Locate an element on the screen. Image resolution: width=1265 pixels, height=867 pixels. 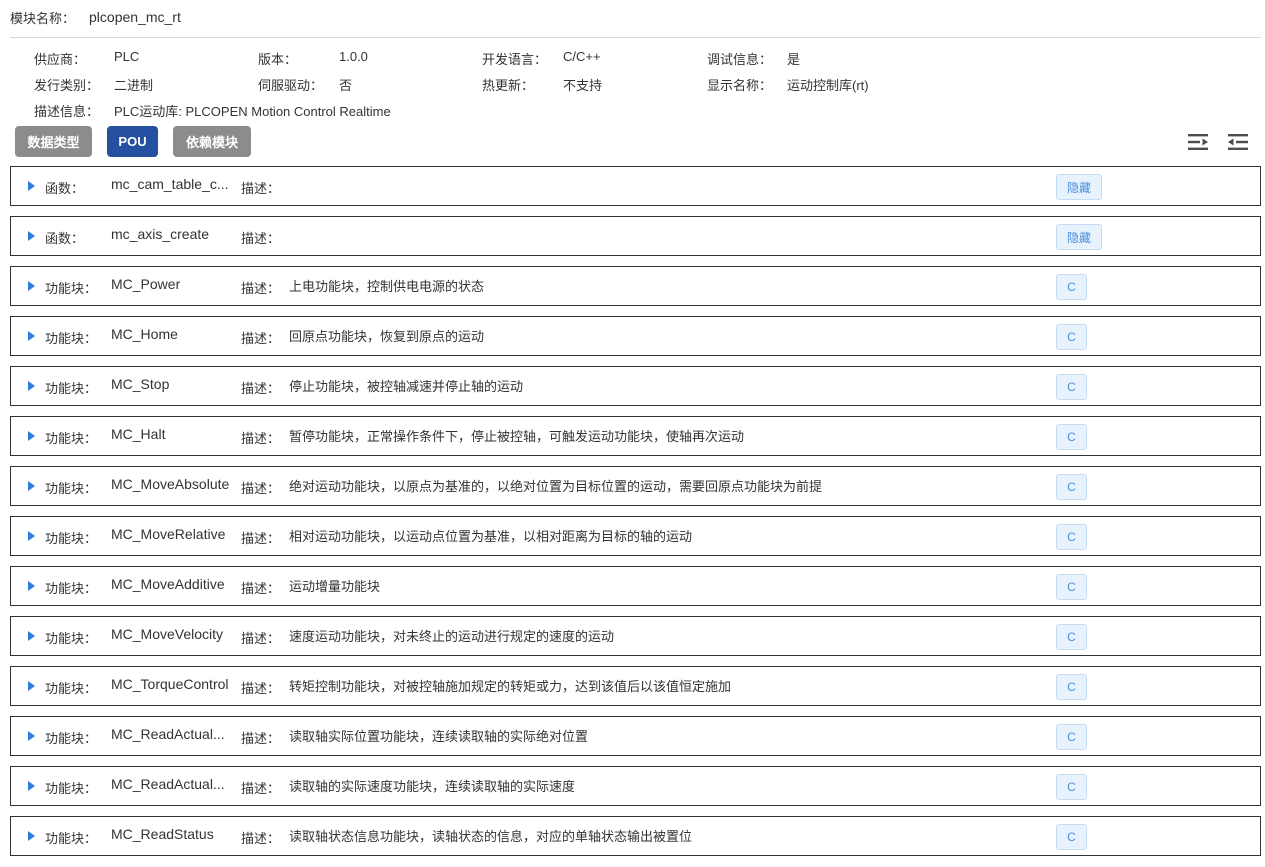
row-description: 相对运动功能块，以运动点位置为基准，以相对距离为目标的轴的运动 is located at coordinates (491, 536).